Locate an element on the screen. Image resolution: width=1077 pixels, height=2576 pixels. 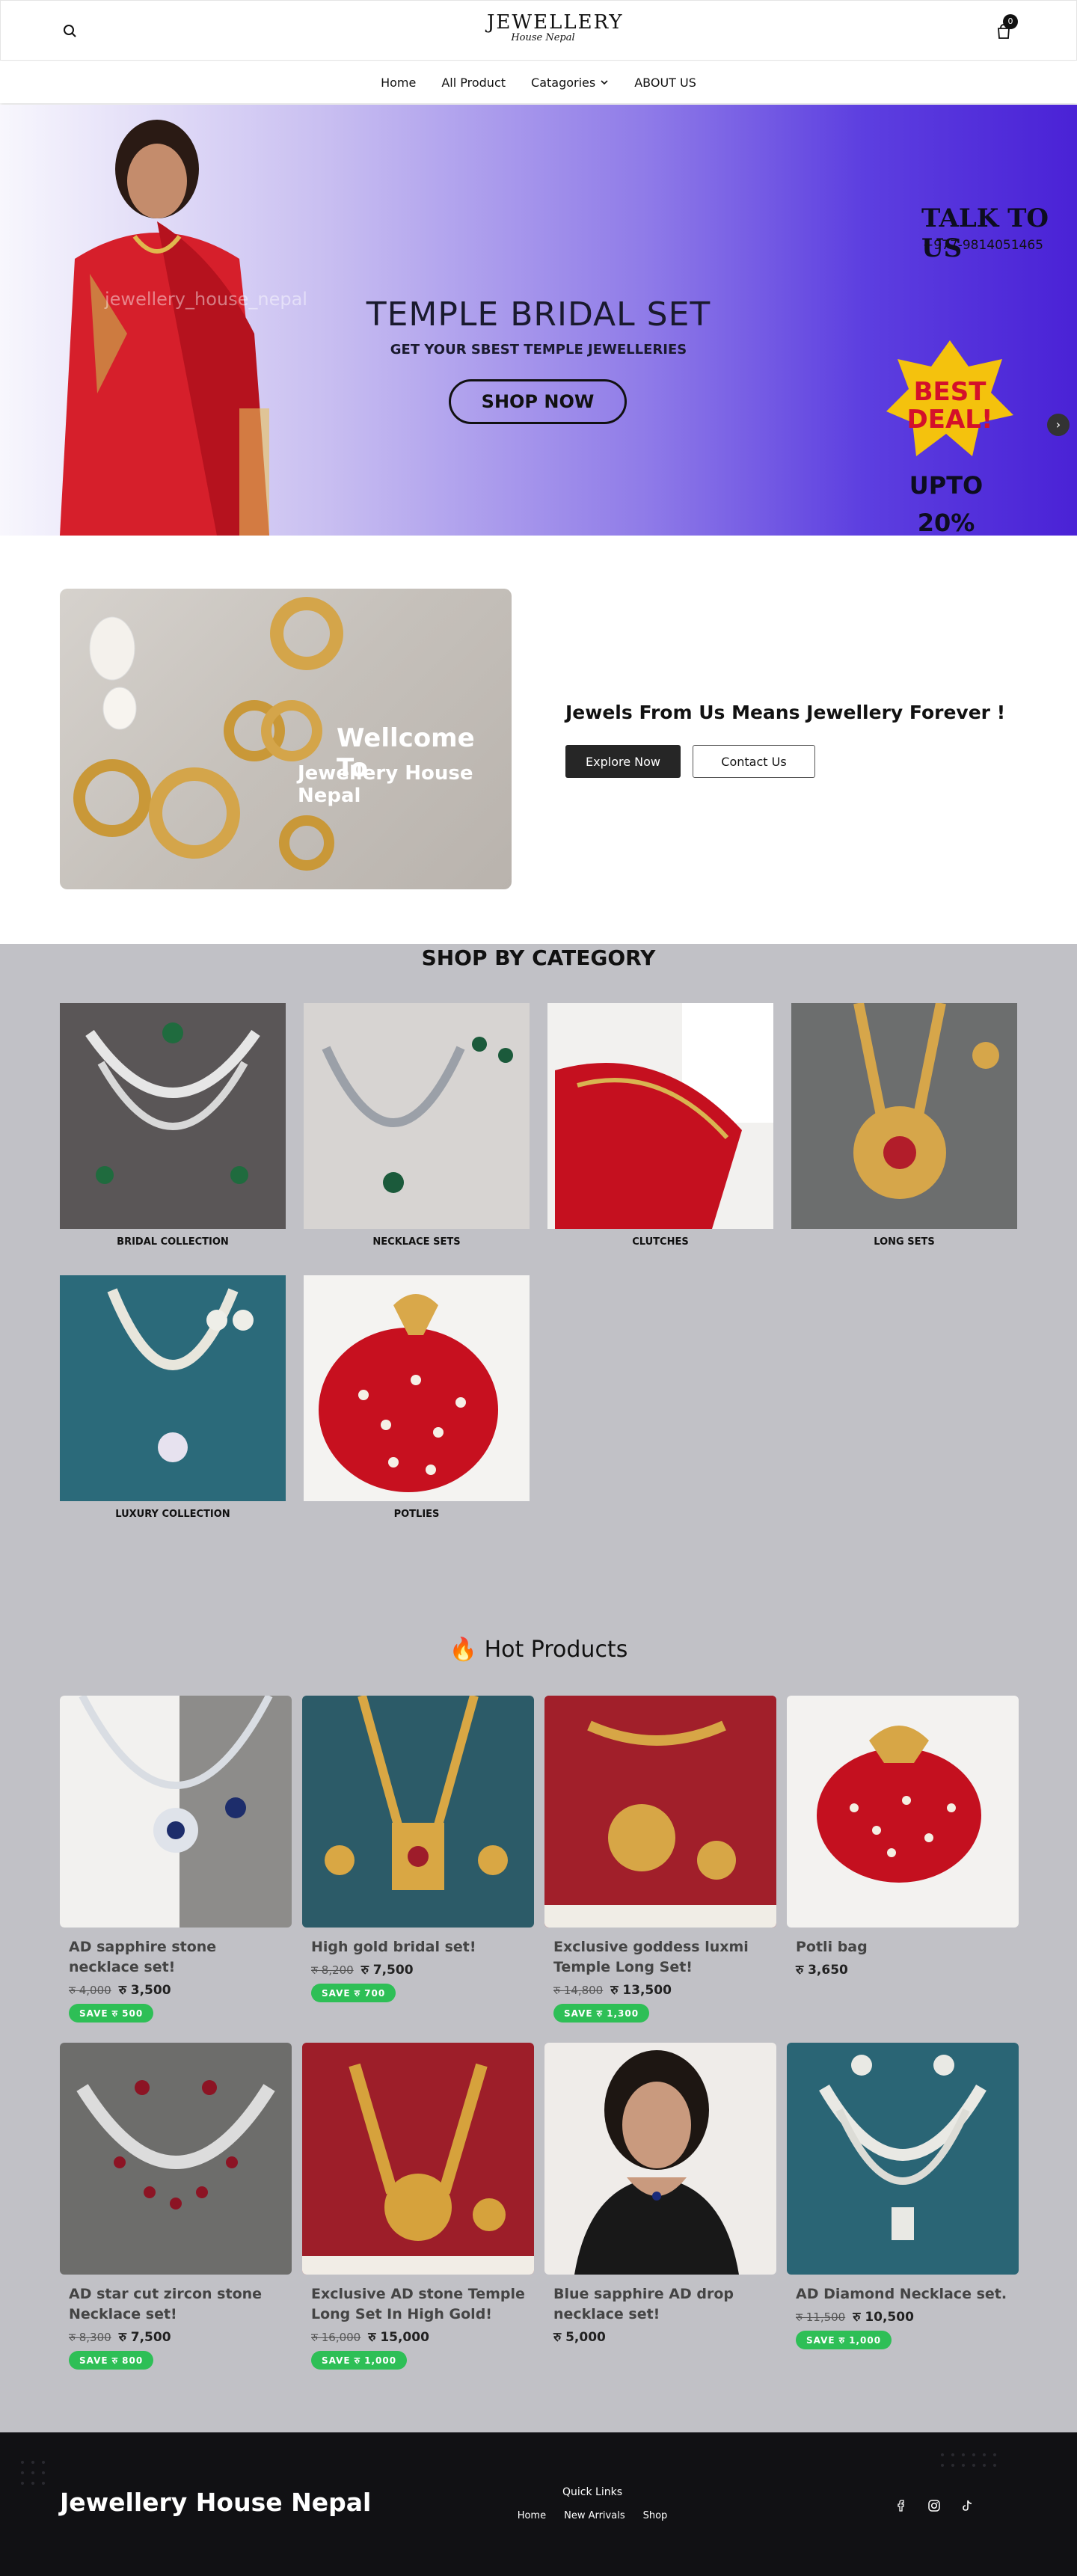
facebook-icon is located at coordinates (901, 2505).